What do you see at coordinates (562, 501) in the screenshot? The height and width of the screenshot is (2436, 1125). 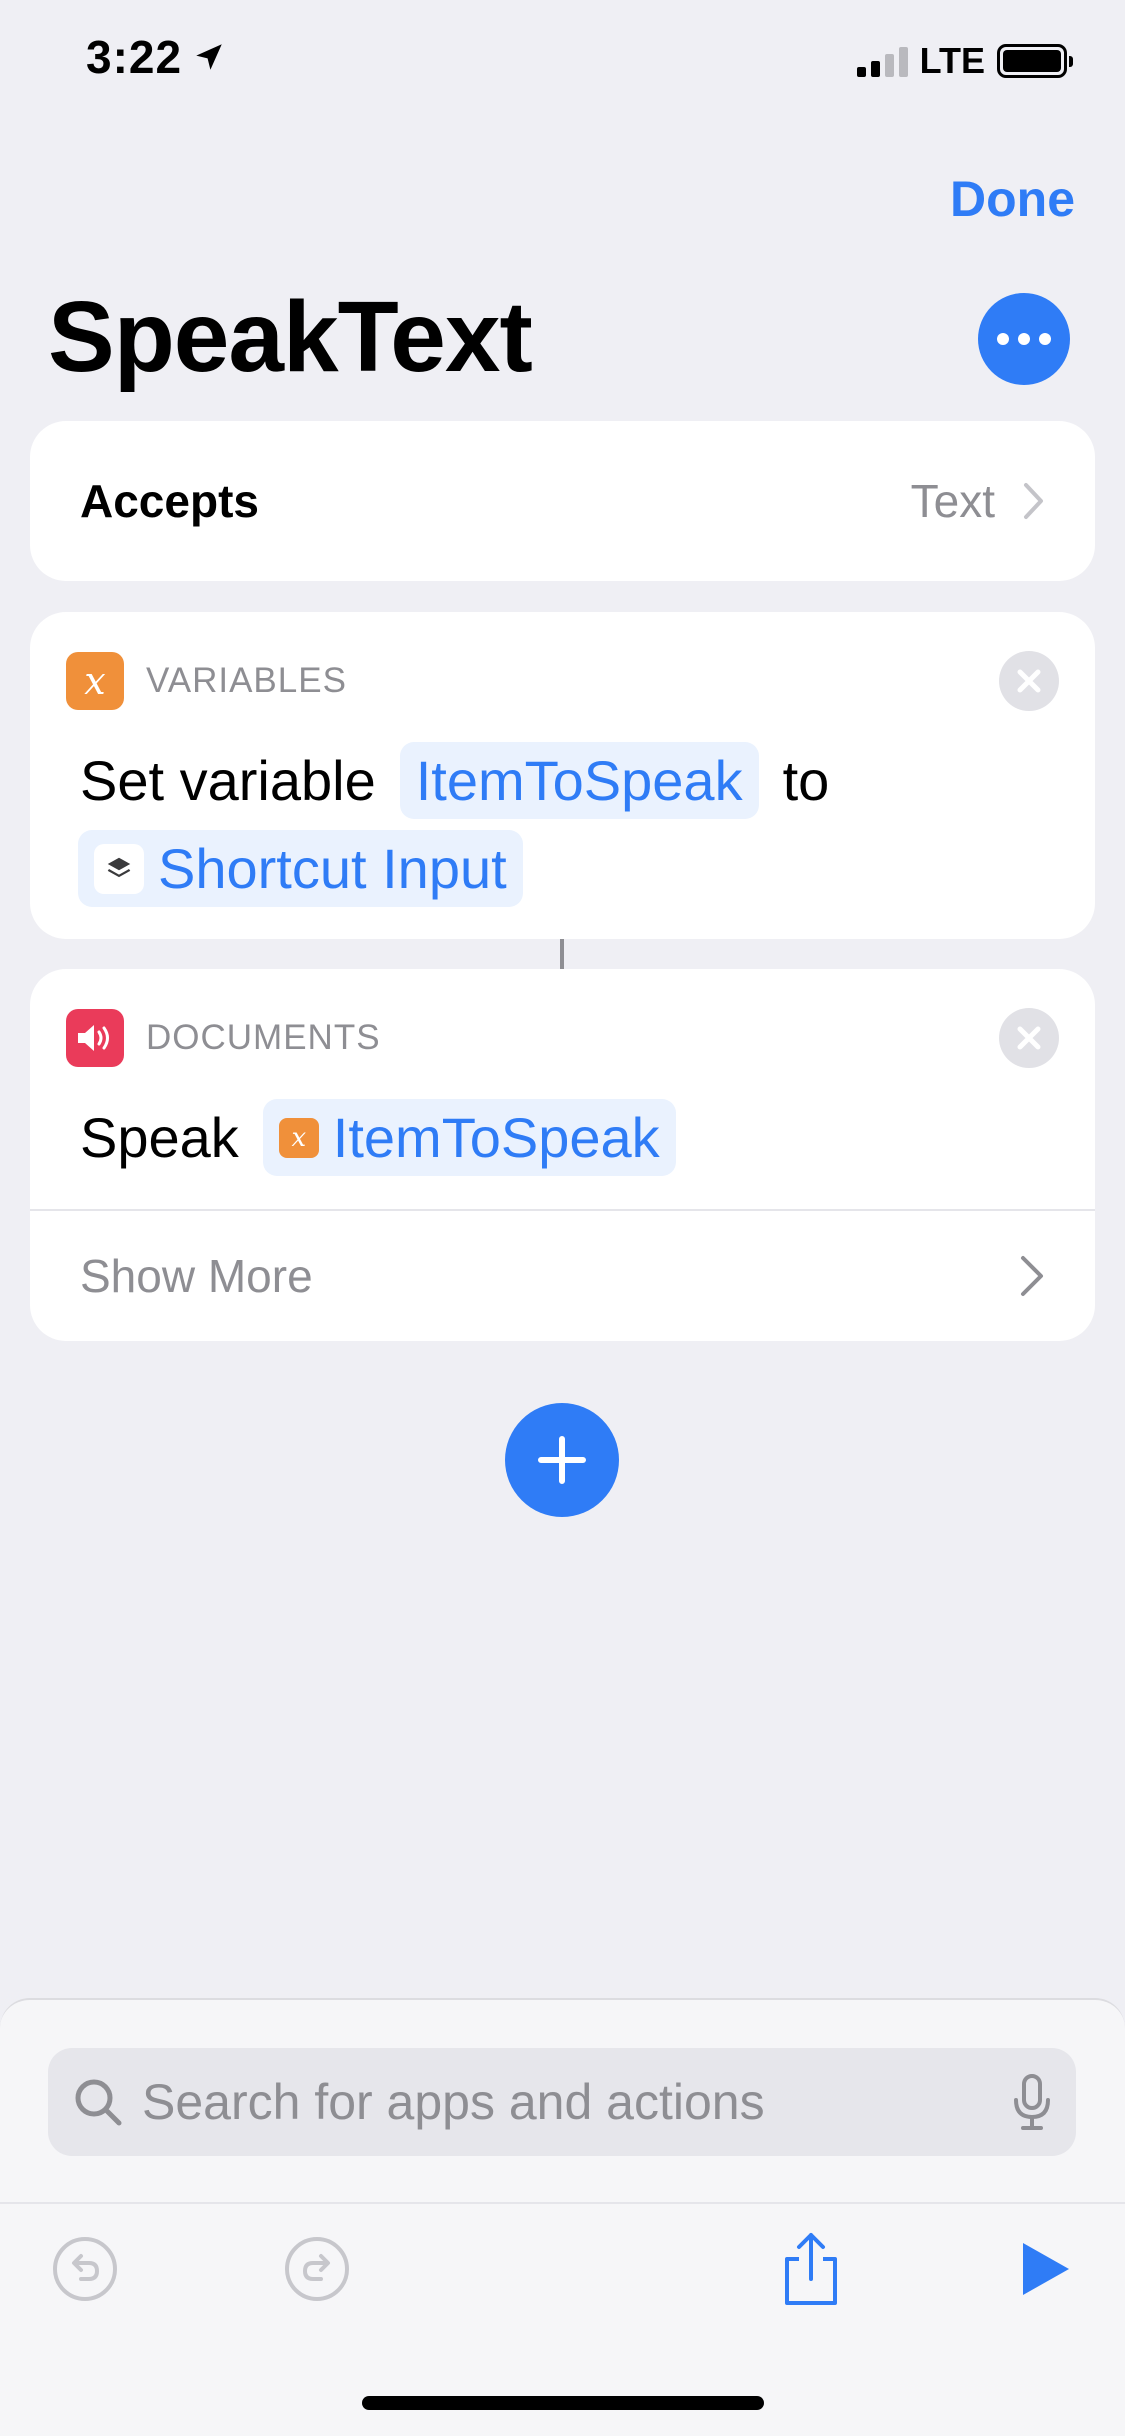 I see `accepts-row: Accepts Text` at bounding box center [562, 501].